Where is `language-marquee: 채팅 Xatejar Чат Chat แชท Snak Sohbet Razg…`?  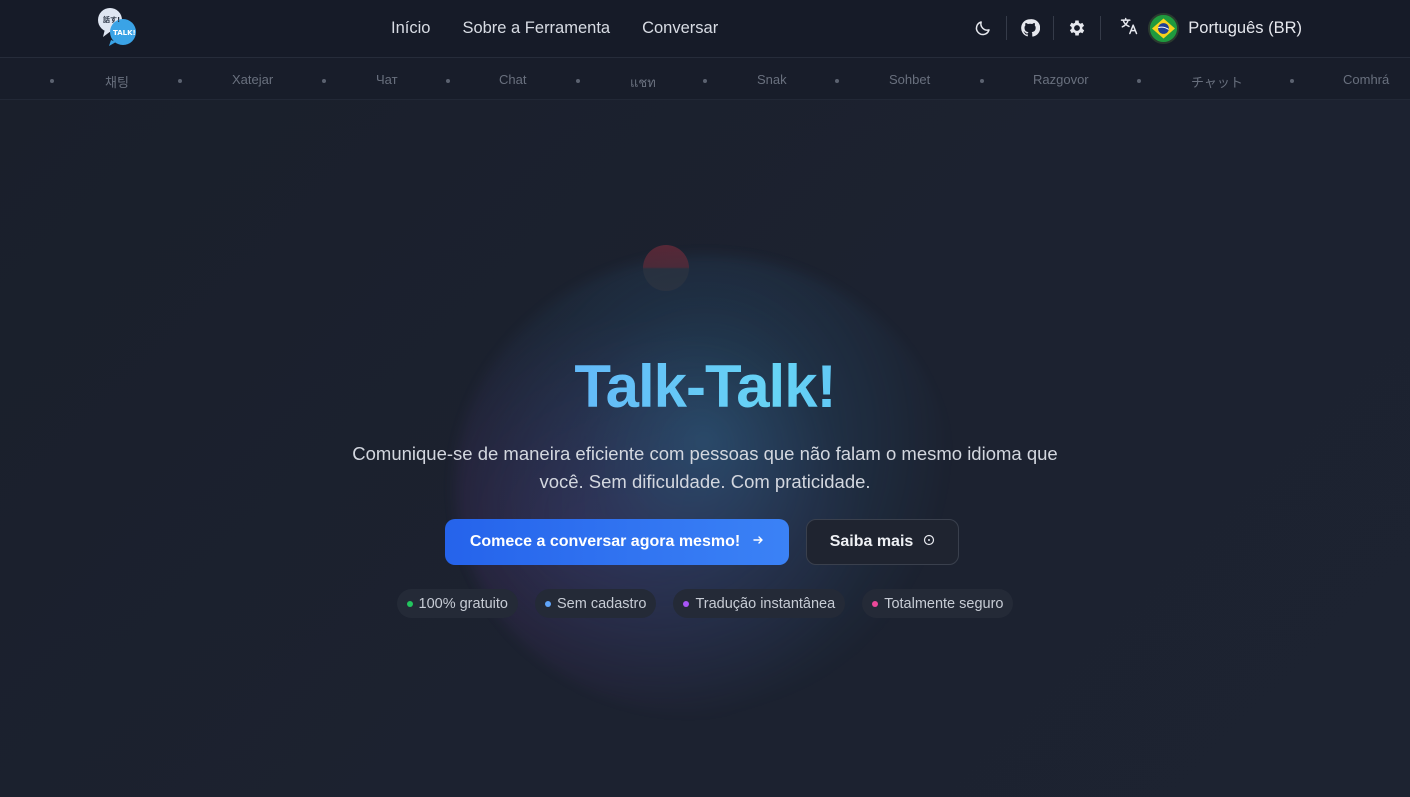
language-marquee: 채팅 Xatejar Чат Chat แชท Snak Sohbet Razg… is located at coordinates (705, 79).